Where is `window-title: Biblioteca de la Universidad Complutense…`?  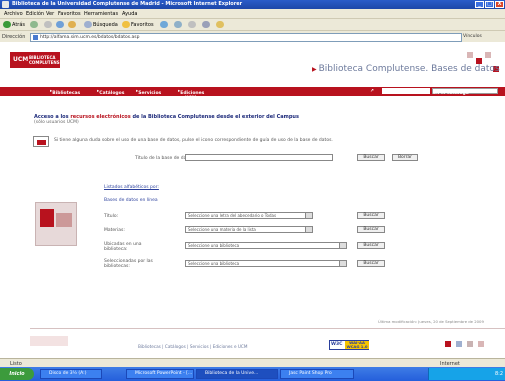
window-title: Biblioteca de la Universidad Complutense… is located at coordinates (127, 4).